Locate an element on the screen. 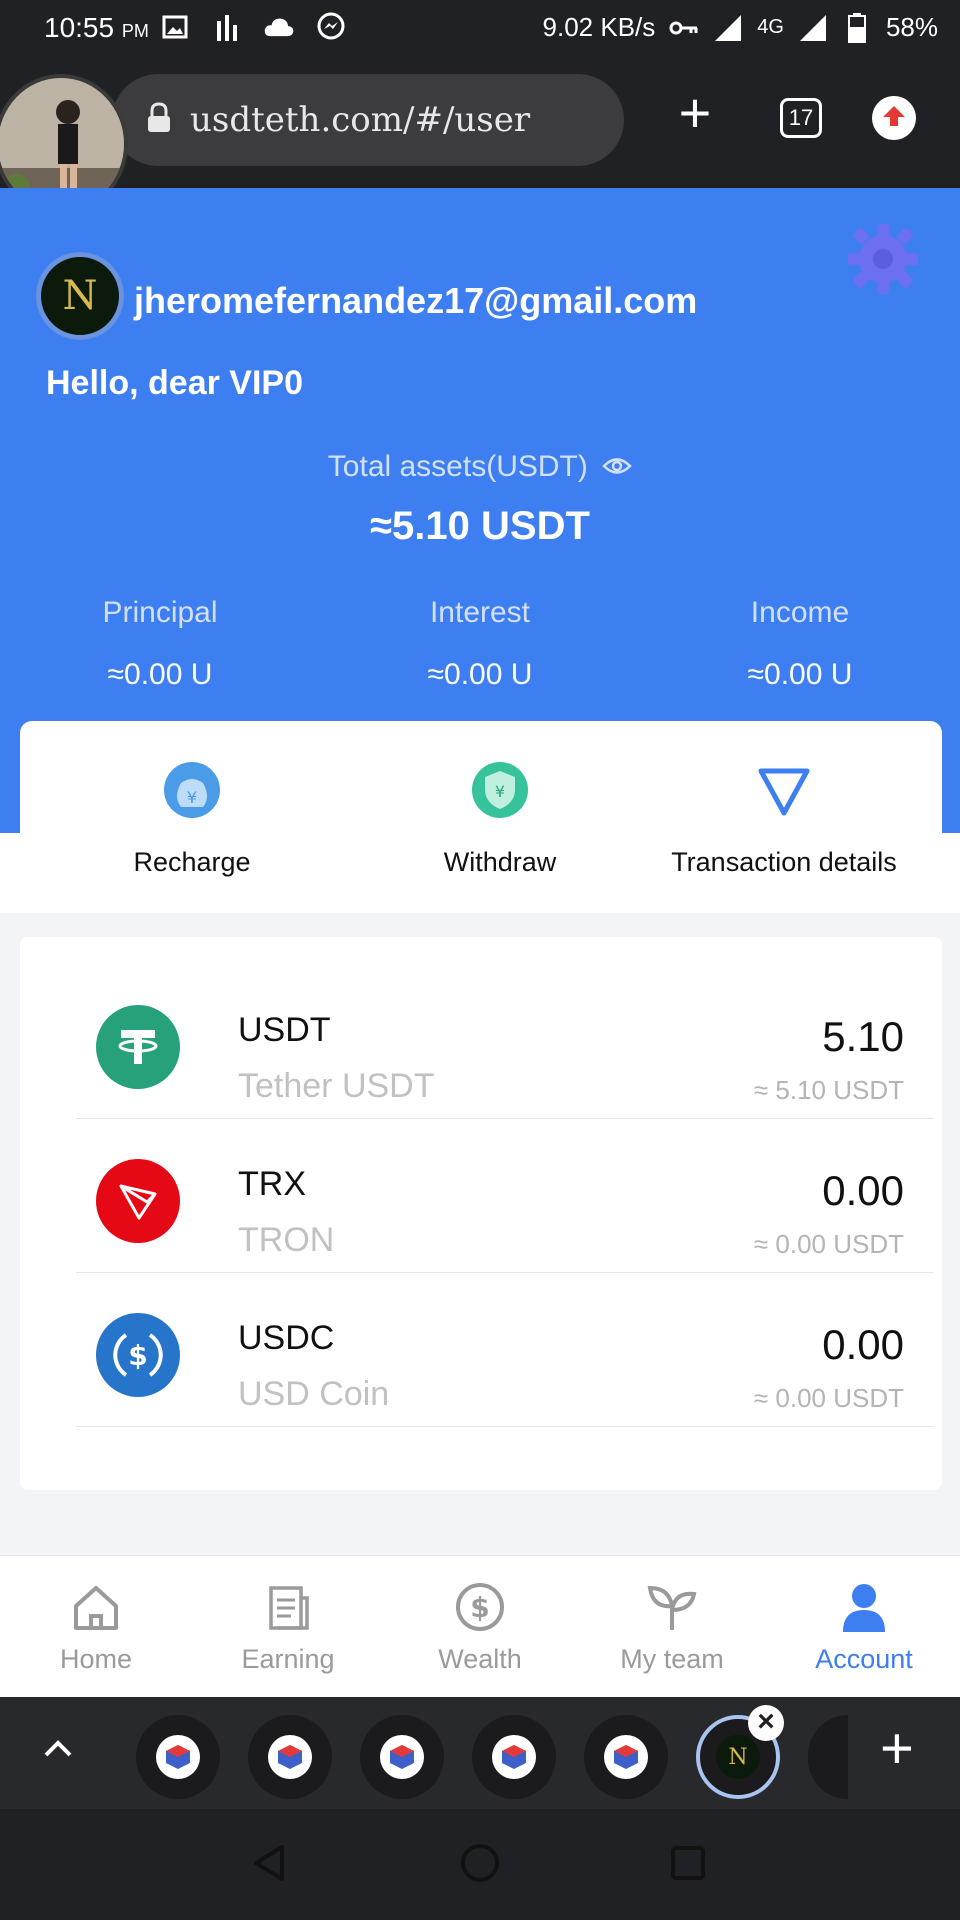  person-icon is located at coordinates (864, 1607).